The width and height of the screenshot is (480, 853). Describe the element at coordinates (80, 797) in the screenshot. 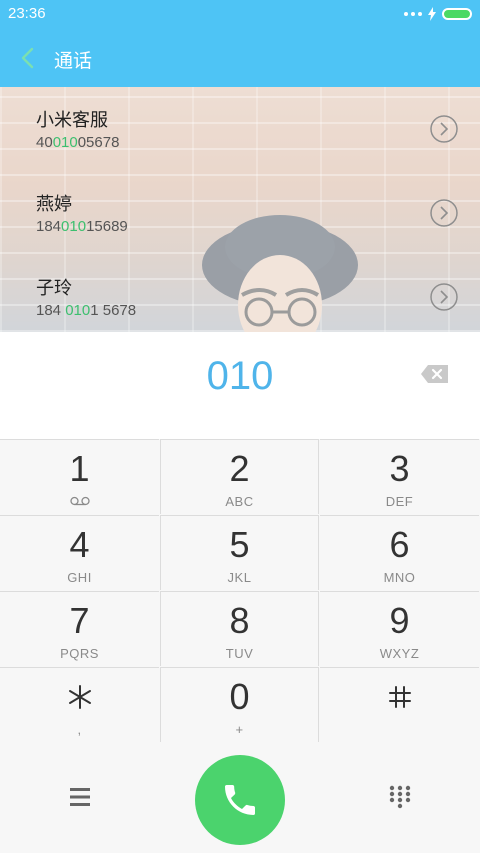

I see `menu-icon` at that location.